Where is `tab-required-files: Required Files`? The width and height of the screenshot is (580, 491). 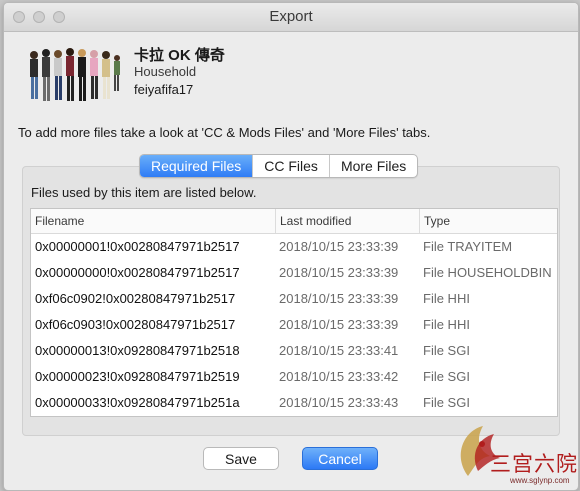
tab-required-files: Required Files is located at coordinates (196, 166).